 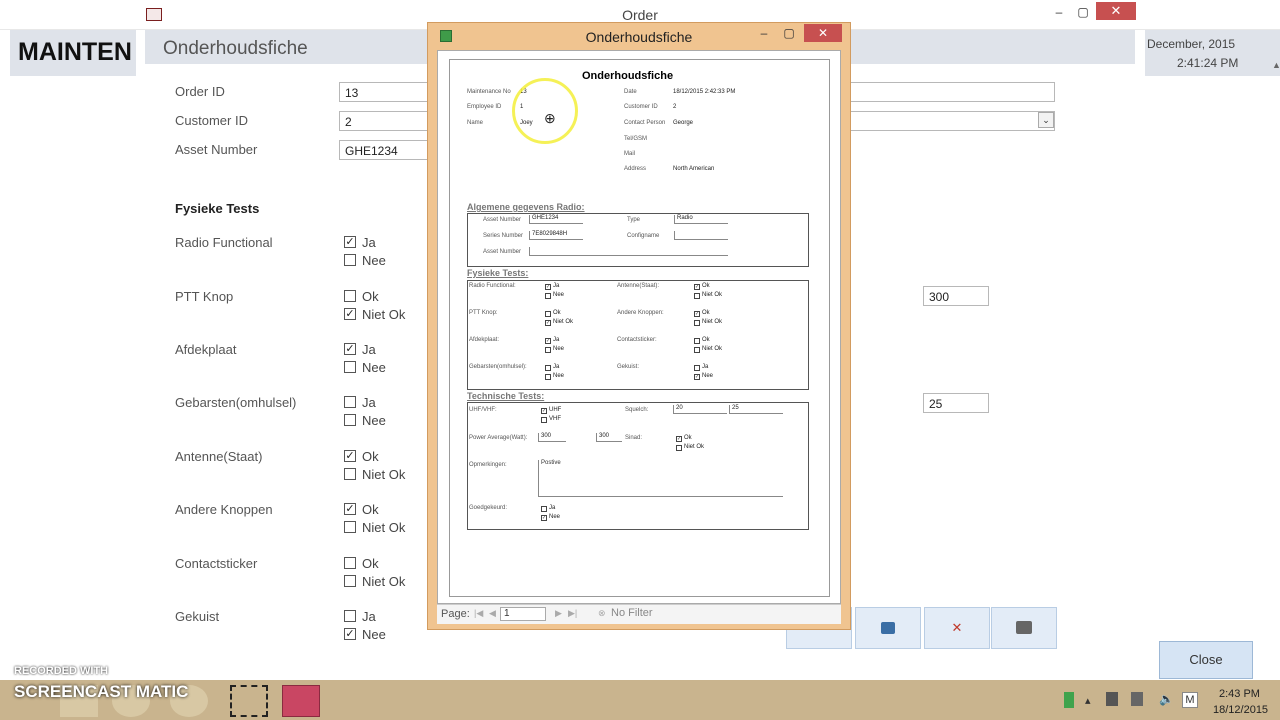 What do you see at coordinates (888, 628) in the screenshot?
I see `save-button` at bounding box center [888, 628].